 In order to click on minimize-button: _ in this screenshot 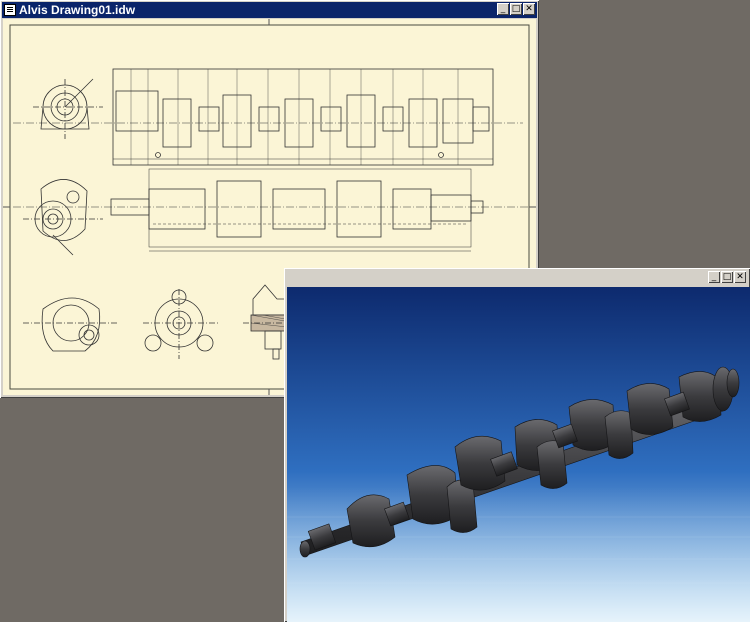, I will do `click(503, 9)`.